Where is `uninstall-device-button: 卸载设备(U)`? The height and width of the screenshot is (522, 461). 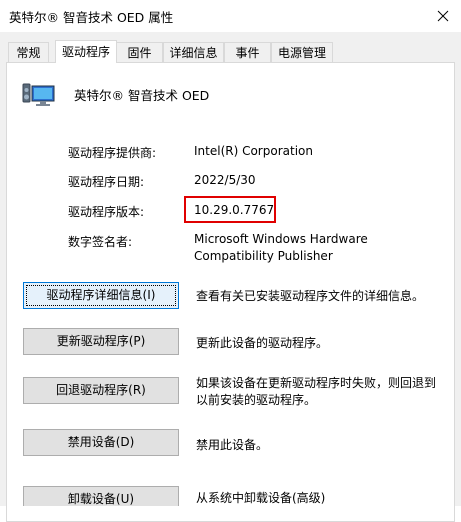
uninstall-device-button: 卸载设备(U) is located at coordinates (101, 496).